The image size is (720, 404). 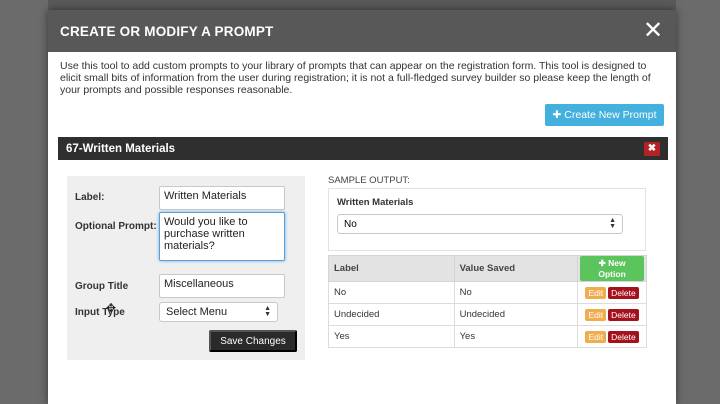 I want to click on row-label: No, so click(x=391, y=292).